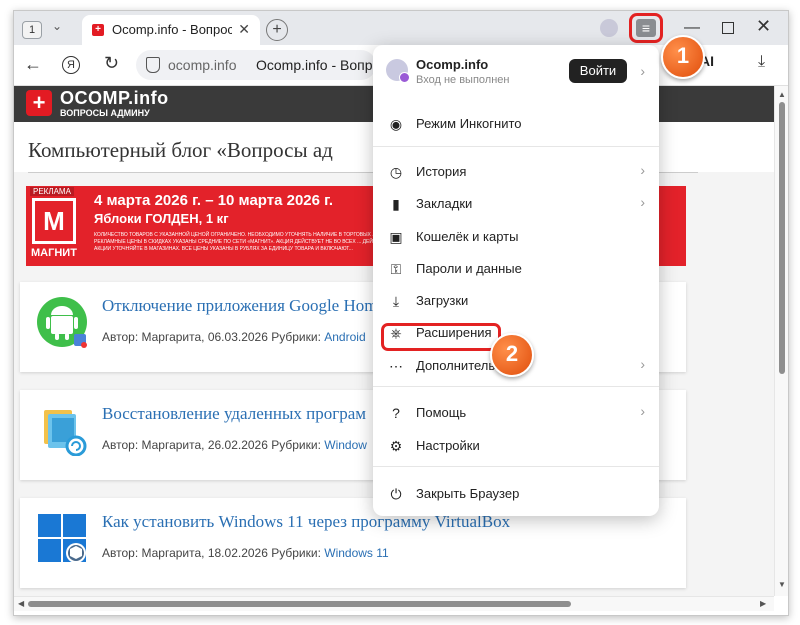 The height and width of the screenshot is (625, 800). I want to click on article-author: Автор: Маргарита, 18.02.2026 Рубрики:, so click(213, 553).